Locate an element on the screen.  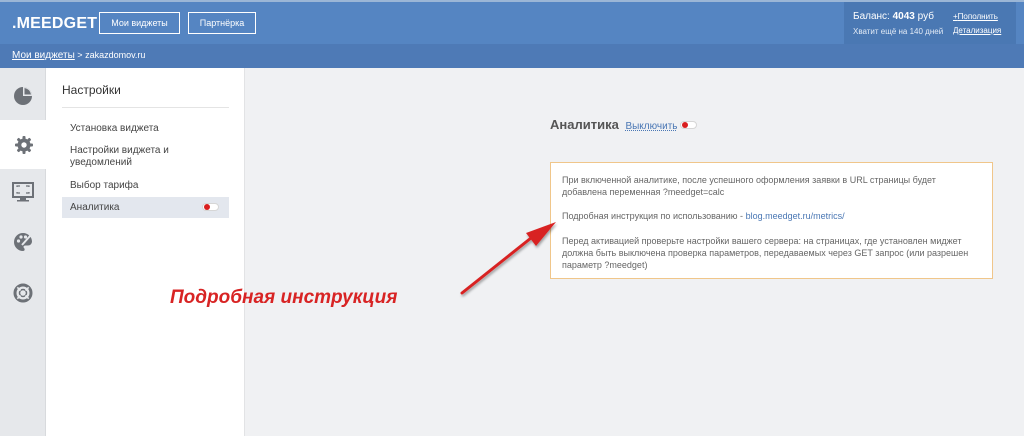
menu-item-install: Установка виджета is located at coordinates (145, 129).